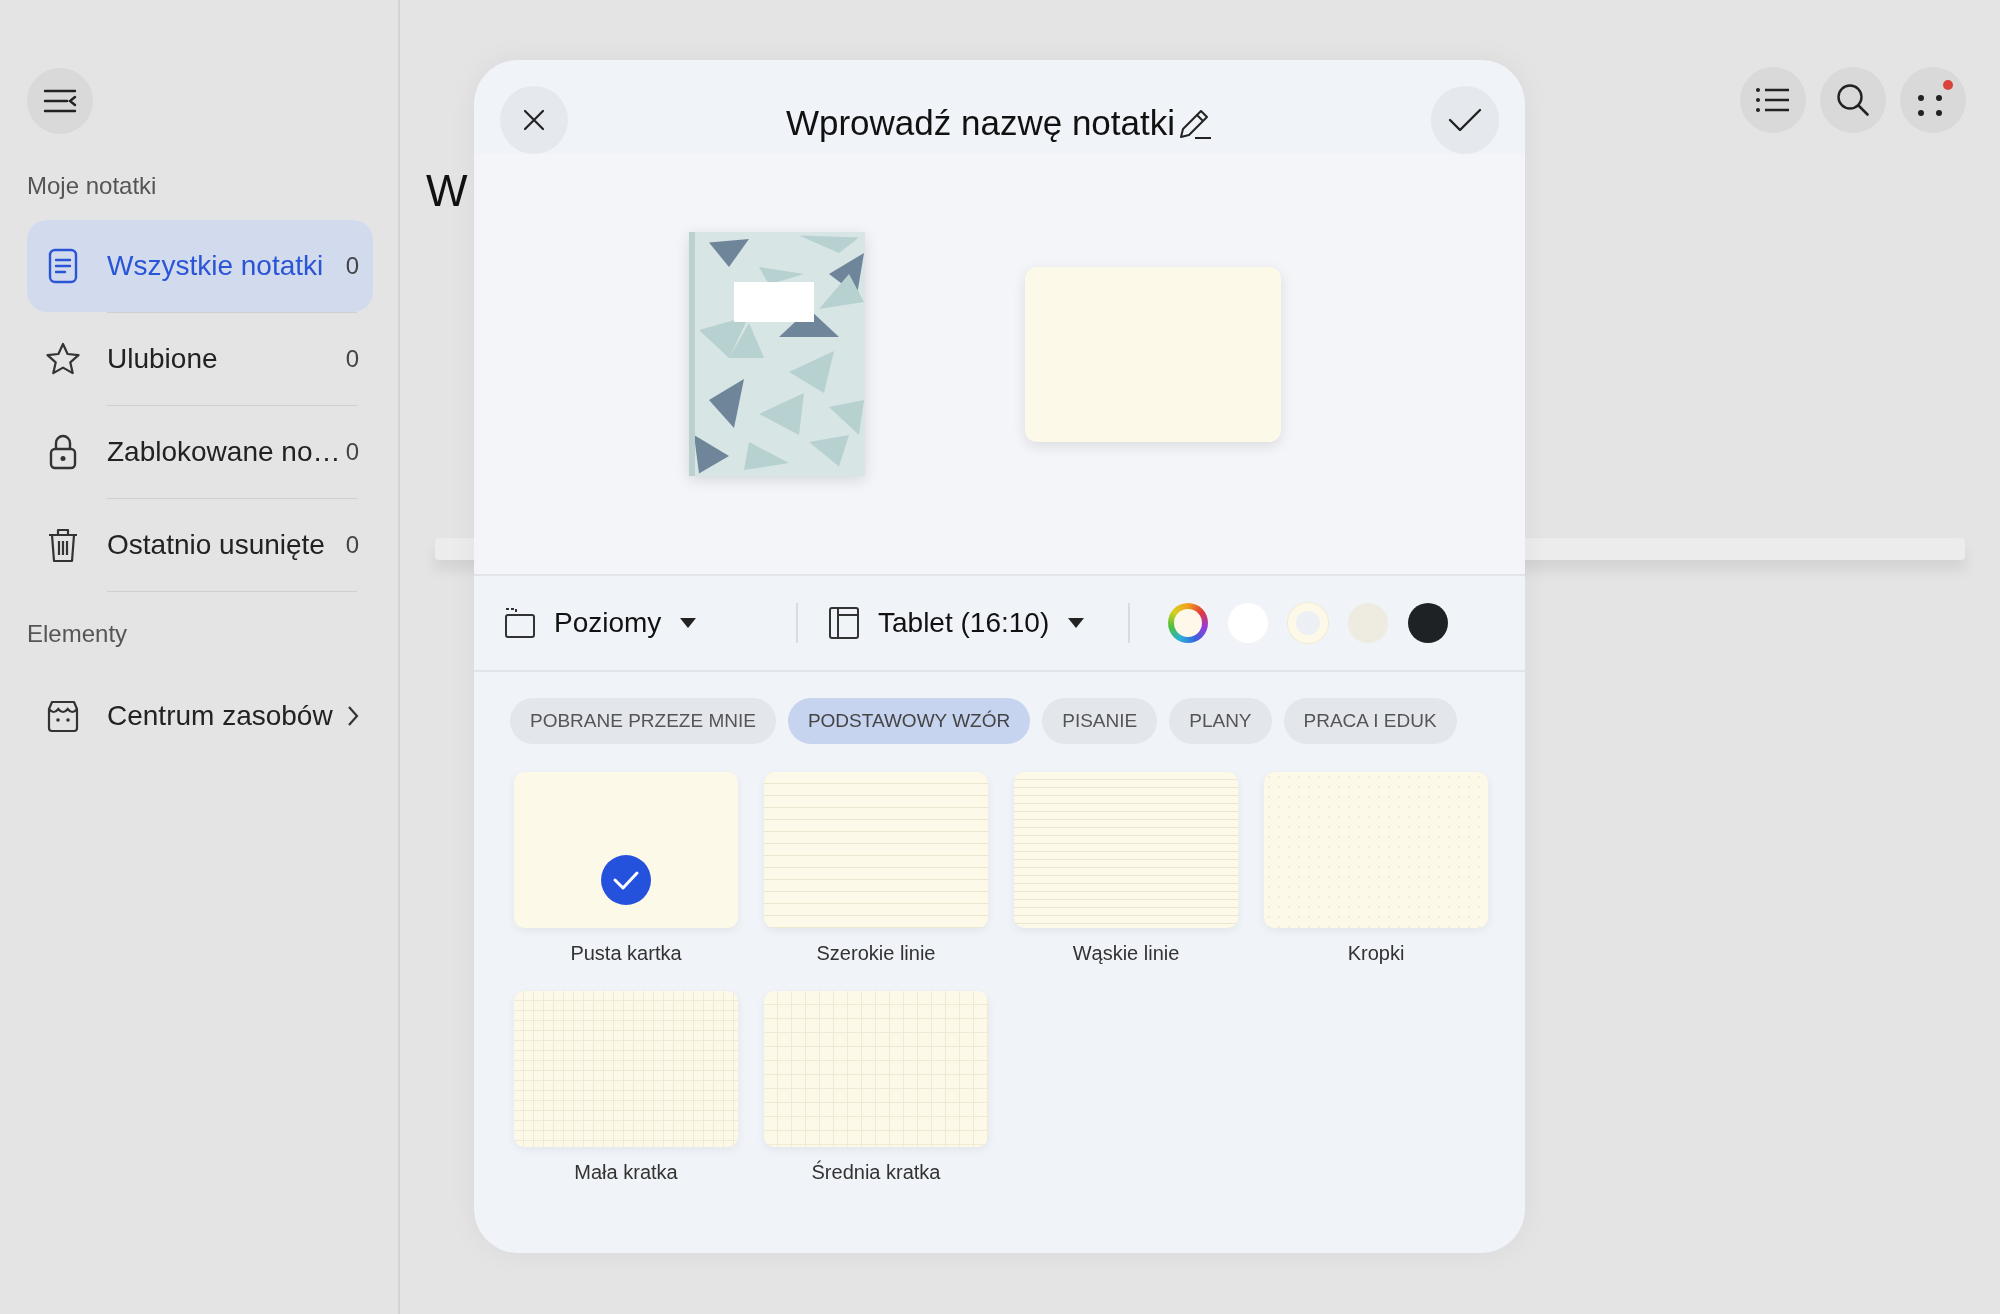 This screenshot has width=2000, height=1314. Describe the element at coordinates (200, 266) in the screenshot. I see `sidebar-item: Wszystkie notatki 0` at that location.